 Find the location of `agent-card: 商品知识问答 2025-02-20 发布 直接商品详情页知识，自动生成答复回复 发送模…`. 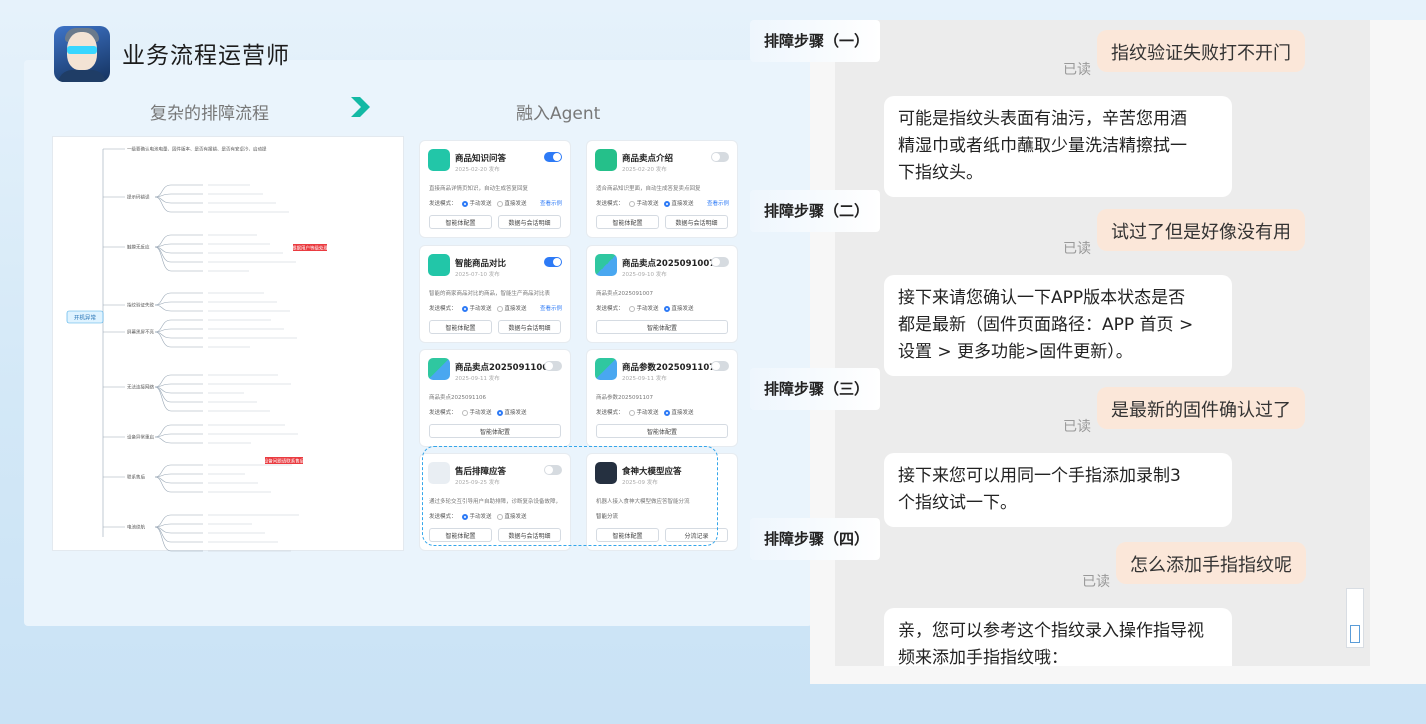

agent-card: 商品知识问答 2025-02-20 发布 直接商品详情页知识，自动生成答复回复 发送模… is located at coordinates (495, 189).